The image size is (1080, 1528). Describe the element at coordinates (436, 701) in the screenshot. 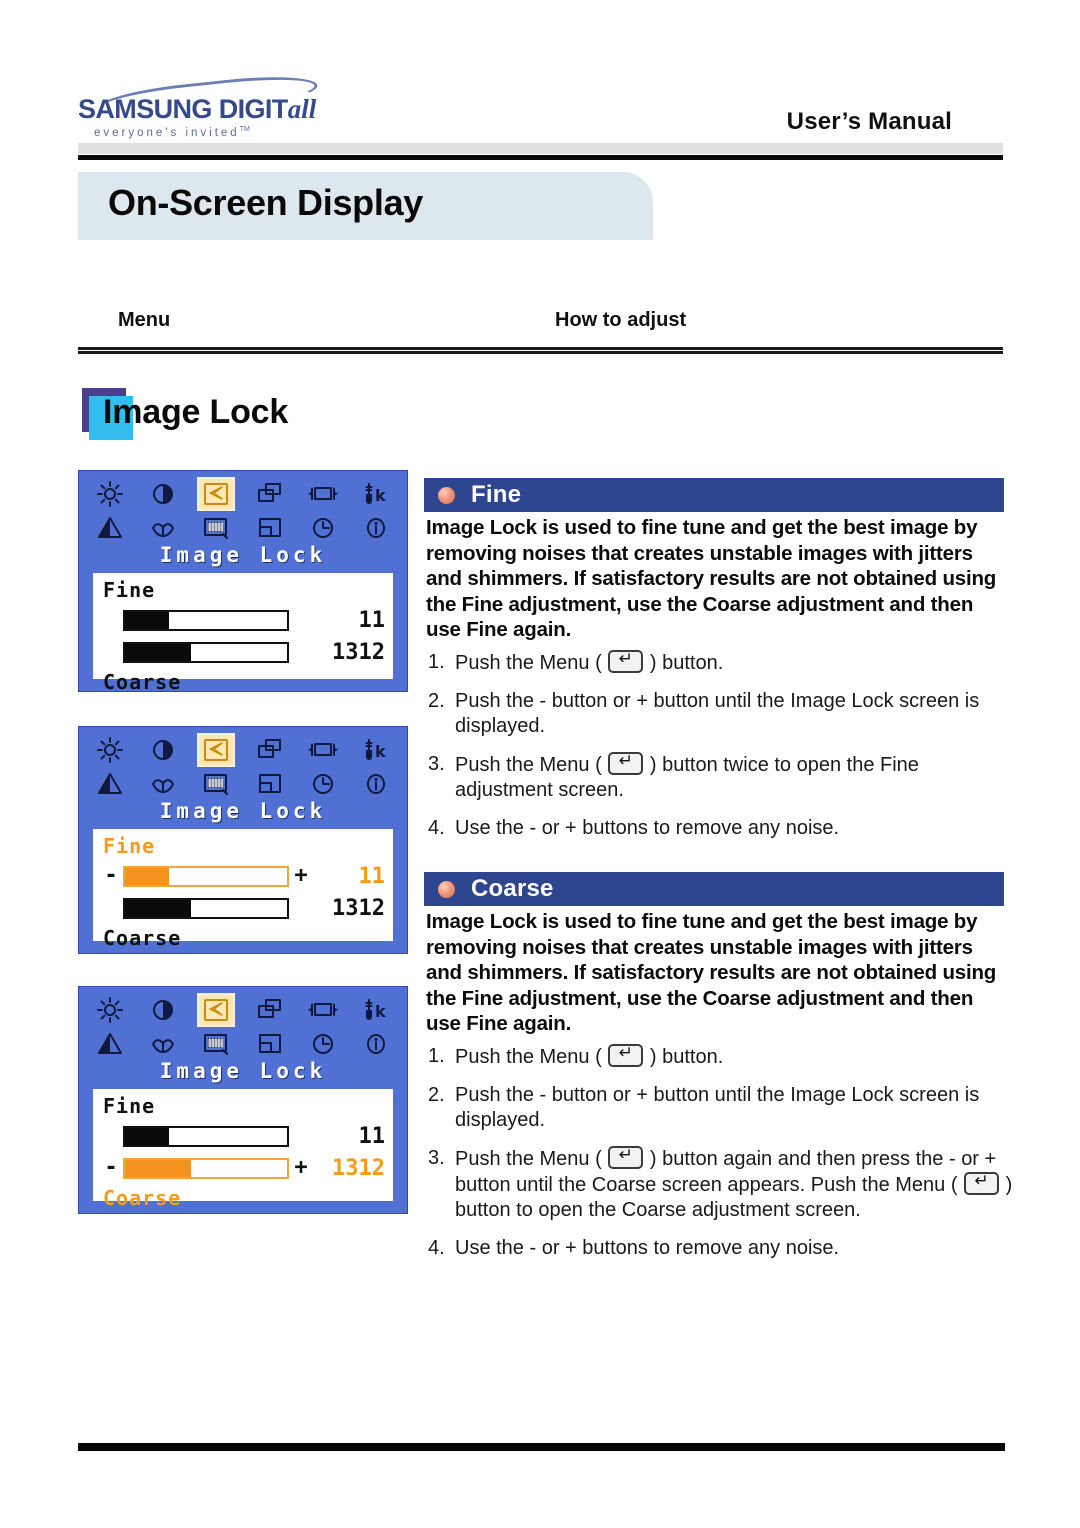

I see `step-number: 2.` at that location.